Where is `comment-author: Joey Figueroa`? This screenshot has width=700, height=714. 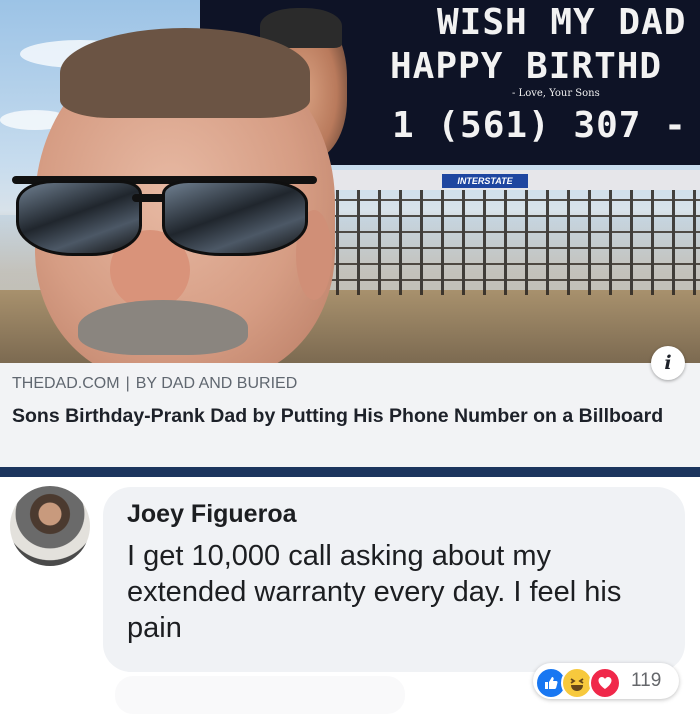
comment-author: Joey Figueroa is located at coordinates (212, 514).